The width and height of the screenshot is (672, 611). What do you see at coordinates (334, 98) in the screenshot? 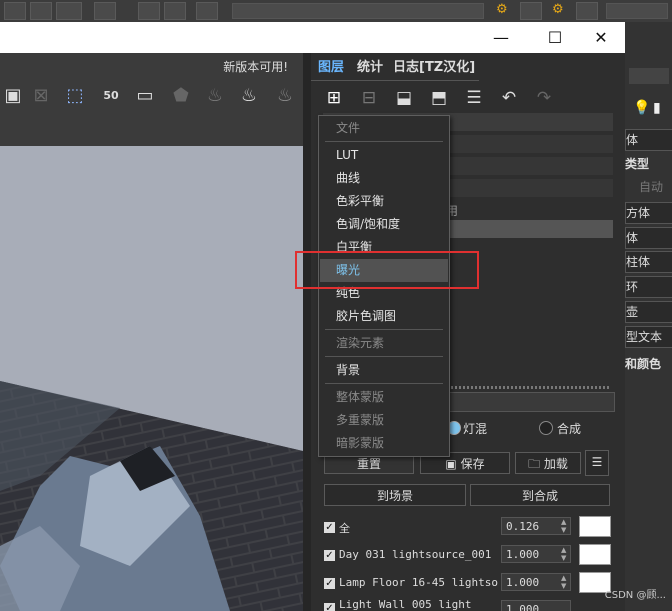
I see `add-layer-icon: ⊞` at bounding box center [334, 98].